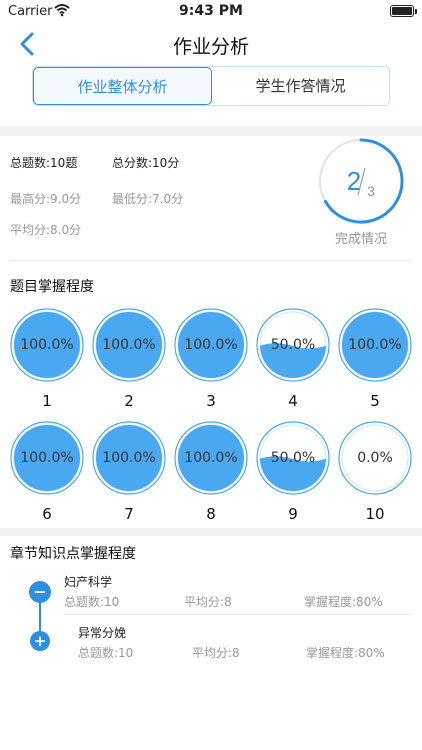  I want to click on segmented-control: 作业整体分析 学生作答情况, so click(211, 86).